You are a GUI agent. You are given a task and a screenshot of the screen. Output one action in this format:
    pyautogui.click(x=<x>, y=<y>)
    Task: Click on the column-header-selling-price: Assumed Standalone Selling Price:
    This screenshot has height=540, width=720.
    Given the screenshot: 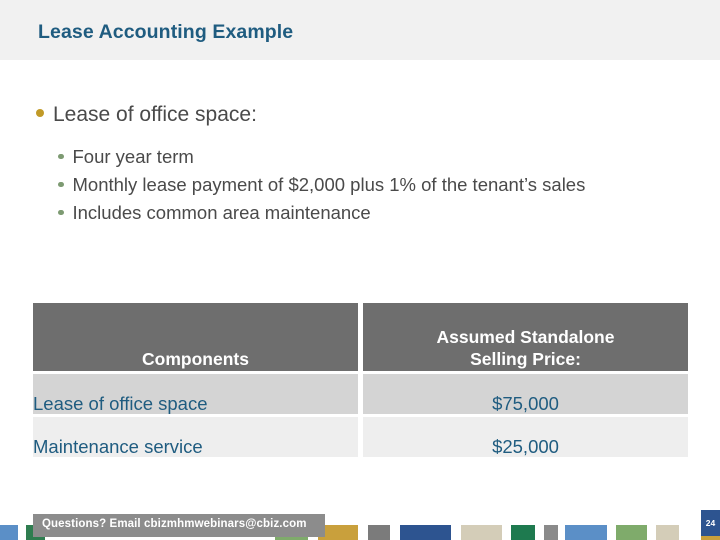 What is the action you would take?
    pyautogui.click(x=525, y=337)
    